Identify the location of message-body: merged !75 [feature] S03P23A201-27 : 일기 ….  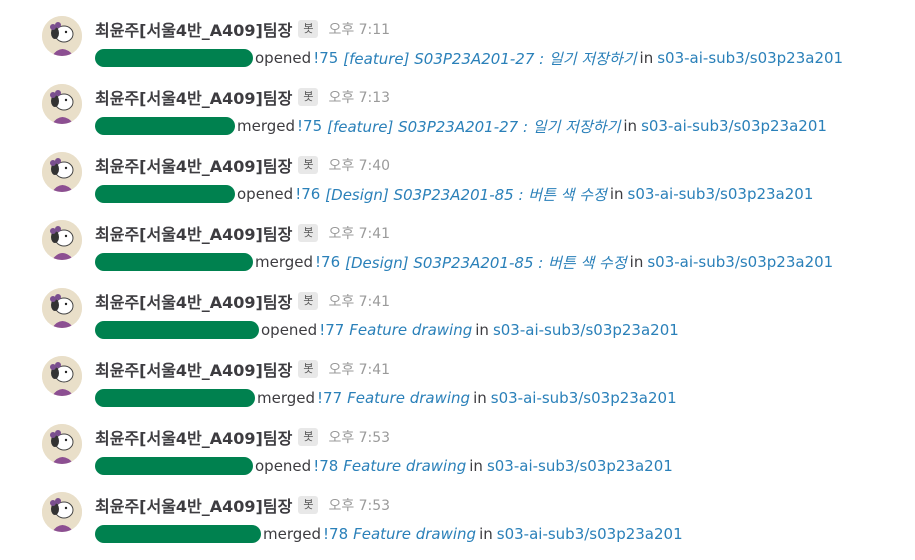
(461, 126).